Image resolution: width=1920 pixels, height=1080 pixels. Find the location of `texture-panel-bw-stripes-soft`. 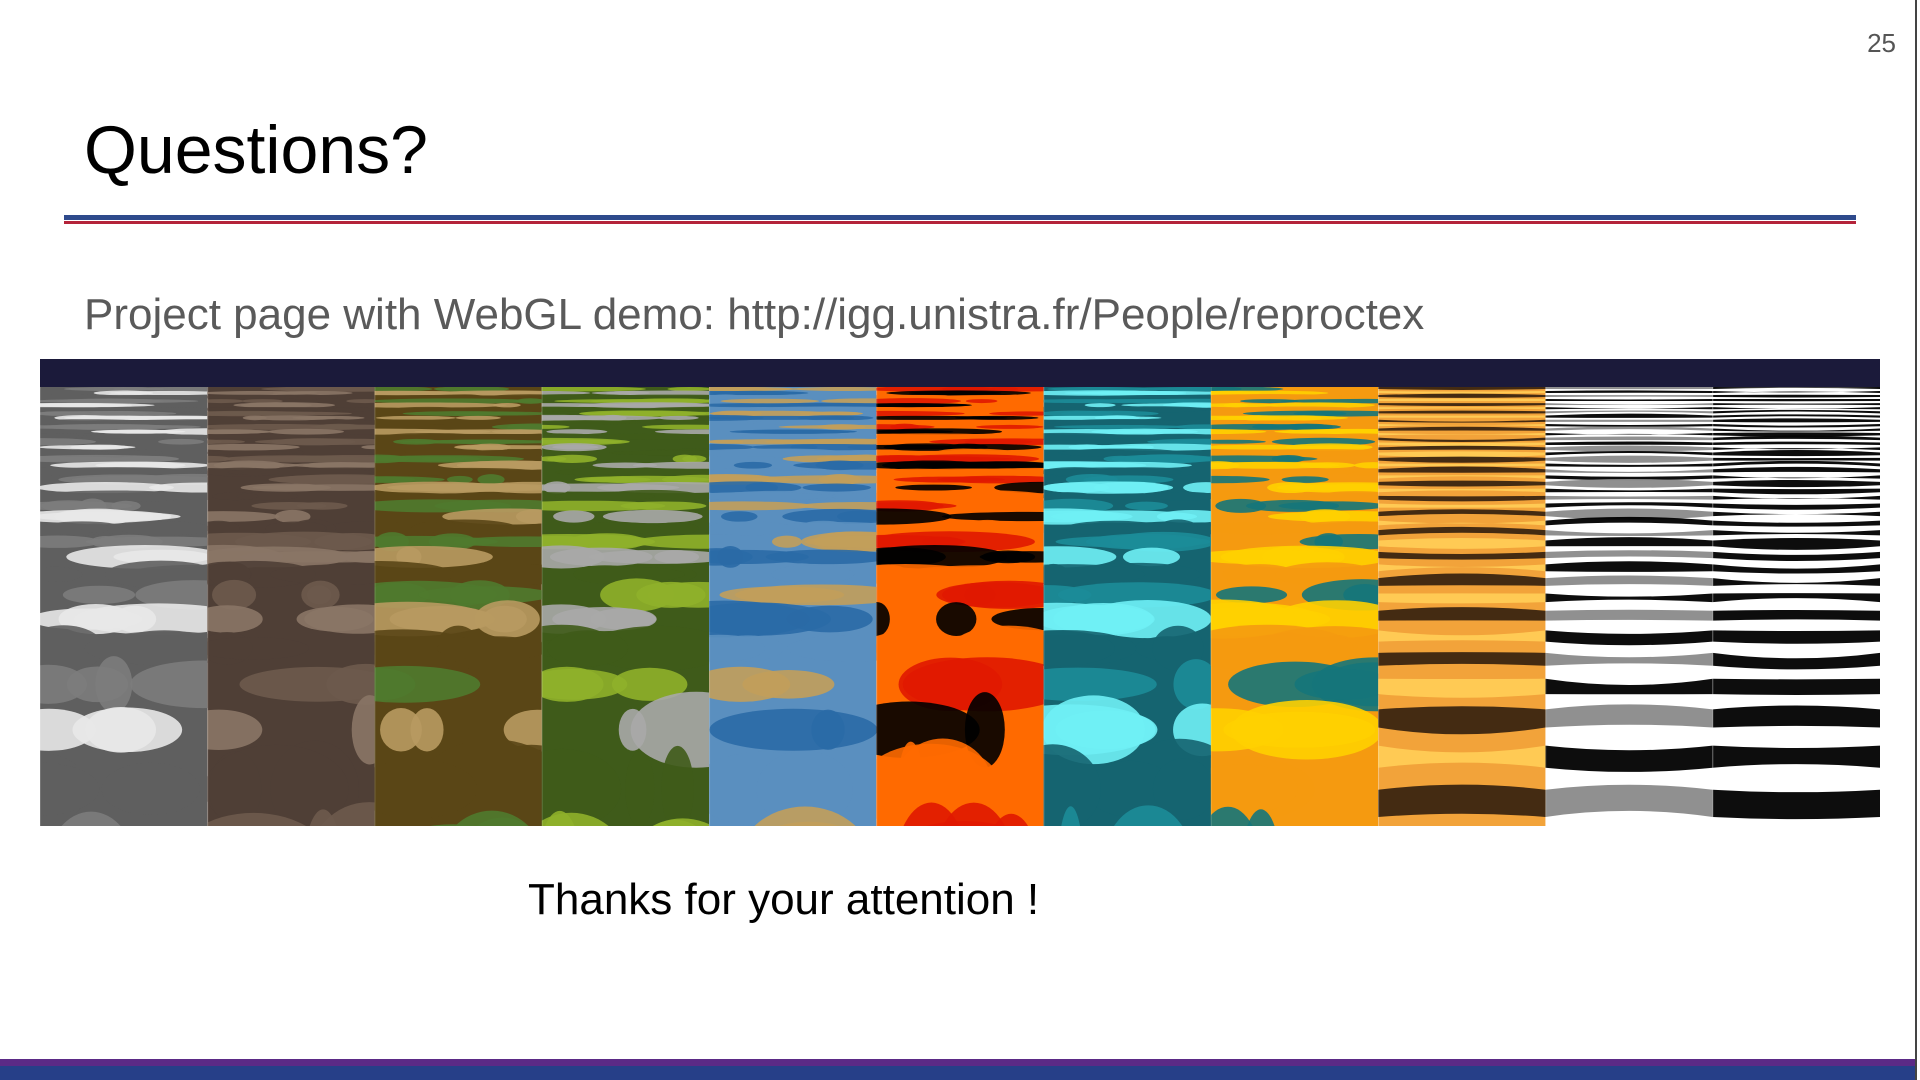

texture-panel-bw-stripes-soft is located at coordinates (1629, 606).